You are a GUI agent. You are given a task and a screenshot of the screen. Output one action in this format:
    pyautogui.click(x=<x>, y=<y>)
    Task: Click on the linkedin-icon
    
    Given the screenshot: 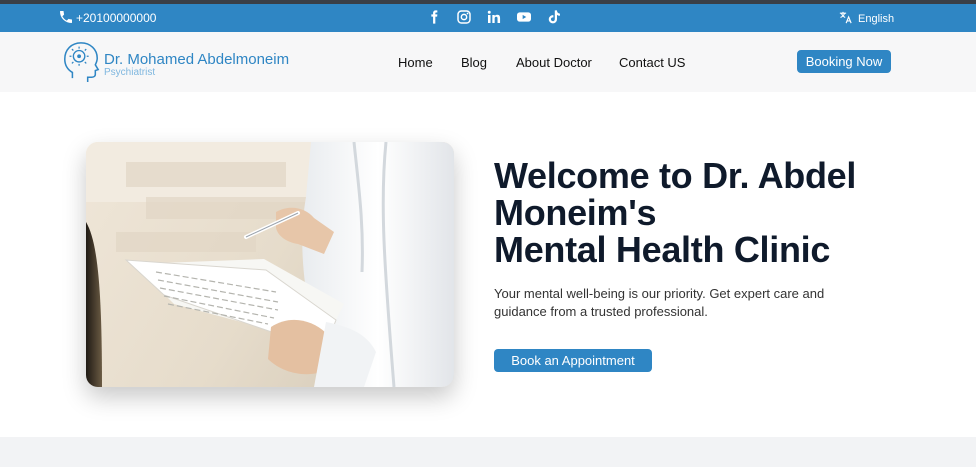 What is the action you would take?
    pyautogui.click(x=494, y=17)
    